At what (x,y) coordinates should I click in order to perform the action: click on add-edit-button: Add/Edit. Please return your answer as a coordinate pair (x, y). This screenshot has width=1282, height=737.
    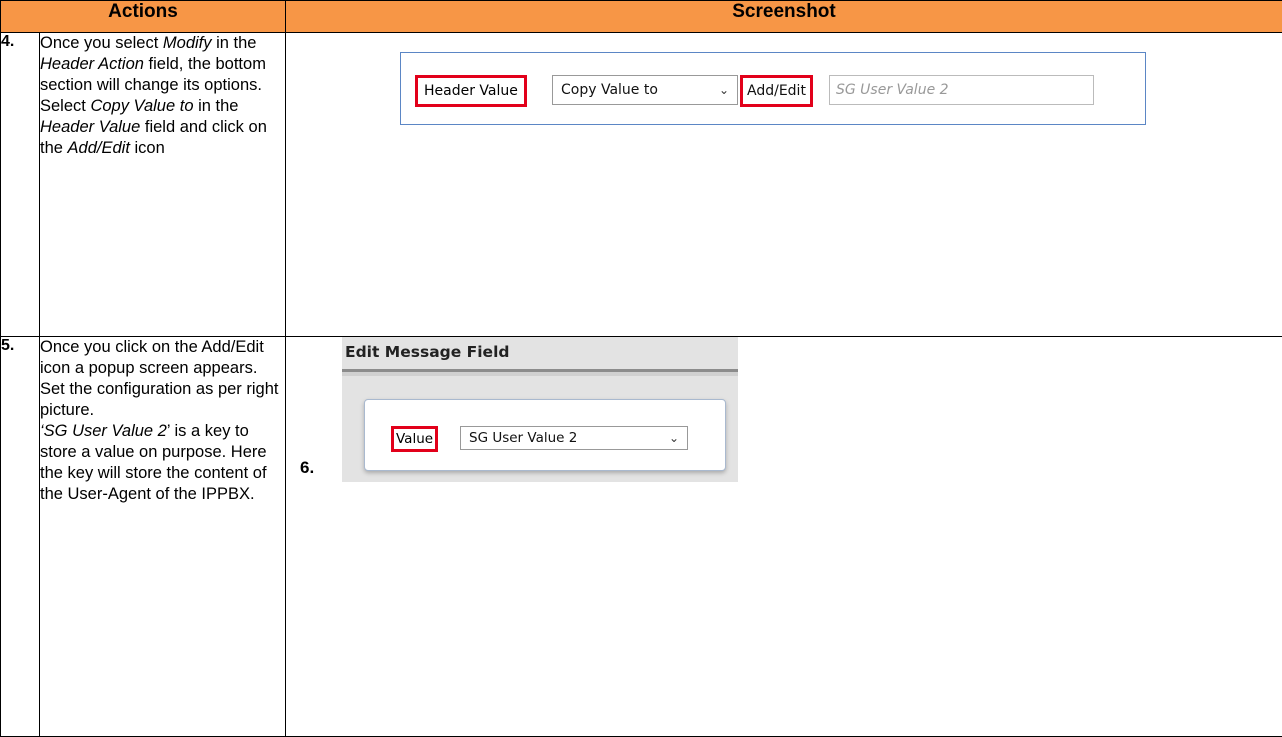
    Looking at the image, I should click on (776, 91).